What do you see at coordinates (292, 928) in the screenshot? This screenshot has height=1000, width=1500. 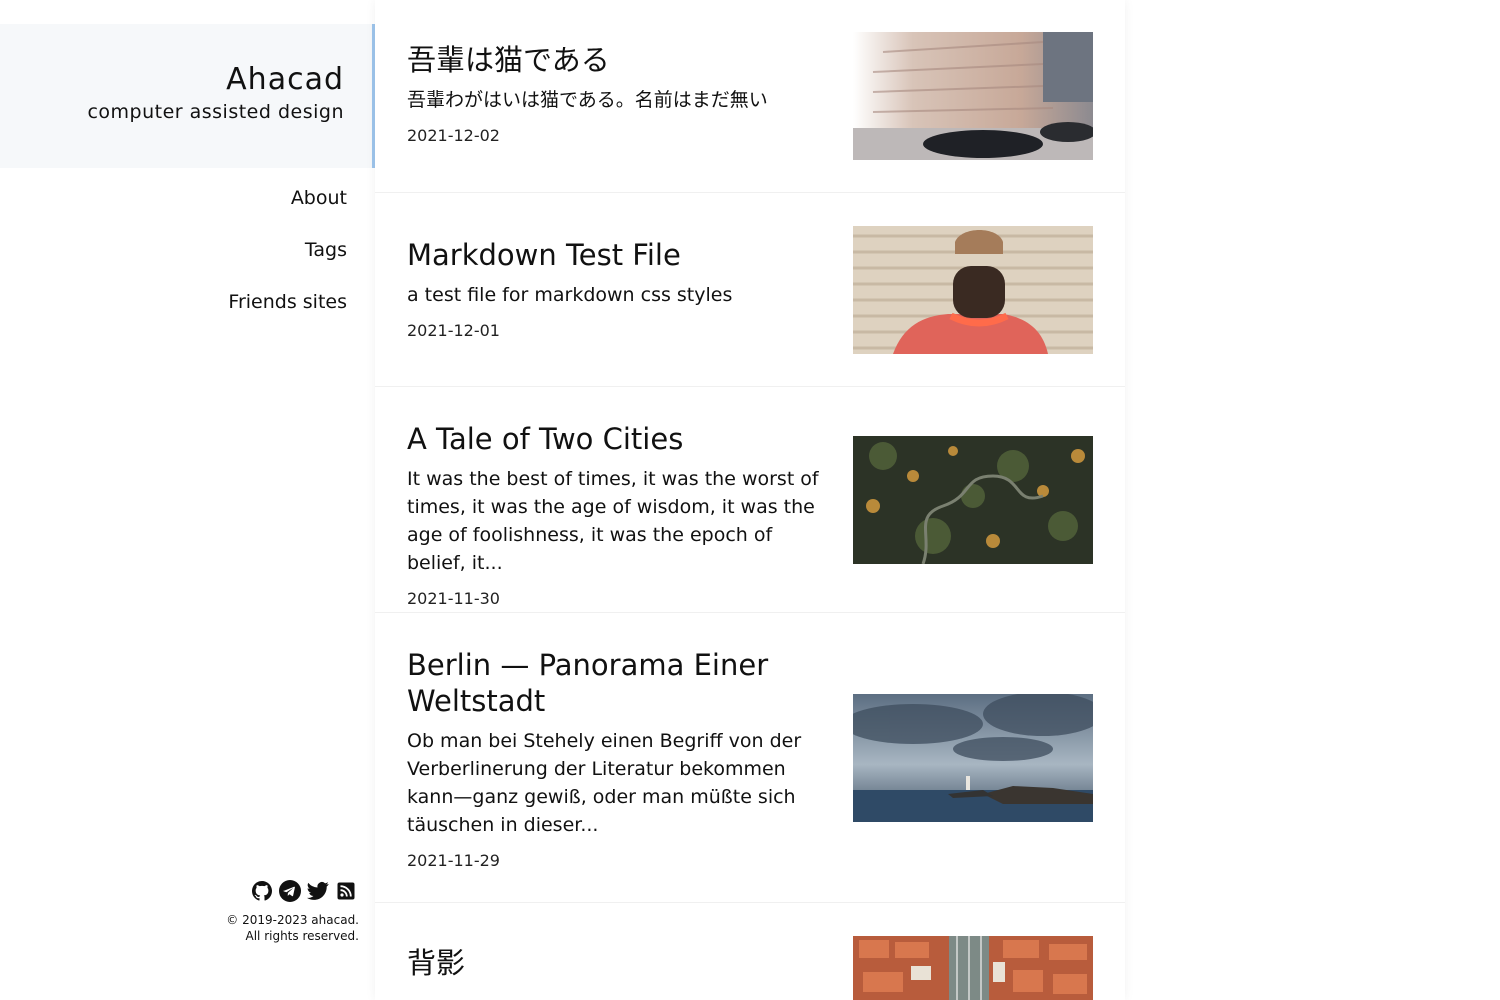 I see `copyright: © 2019-2023 ahacad. All rights reserved.` at bounding box center [292, 928].